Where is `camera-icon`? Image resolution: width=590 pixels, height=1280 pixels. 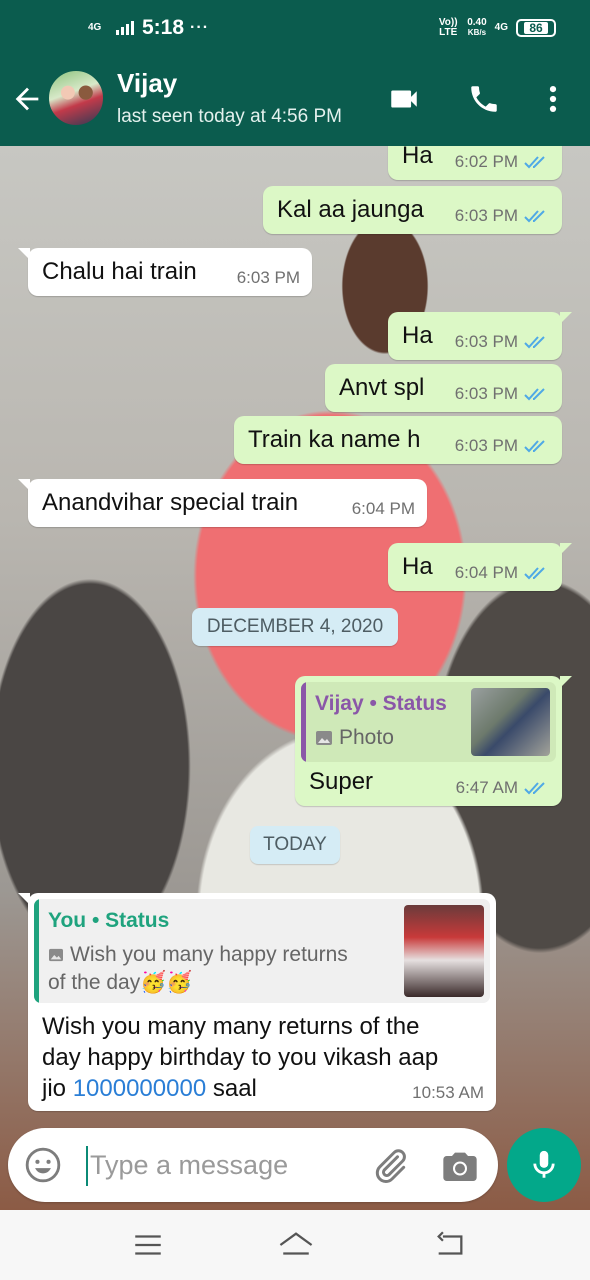 camera-icon is located at coordinates (460, 1166).